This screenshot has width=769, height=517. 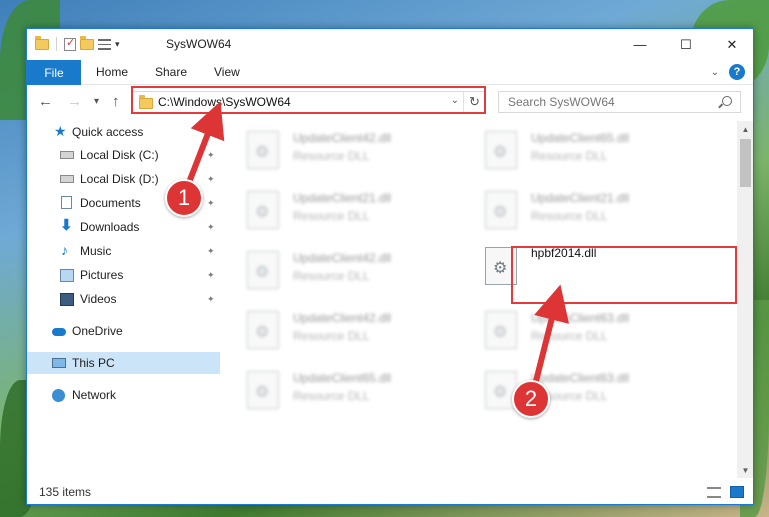 I want to click on step-1-badge: 1, so click(x=184, y=198).